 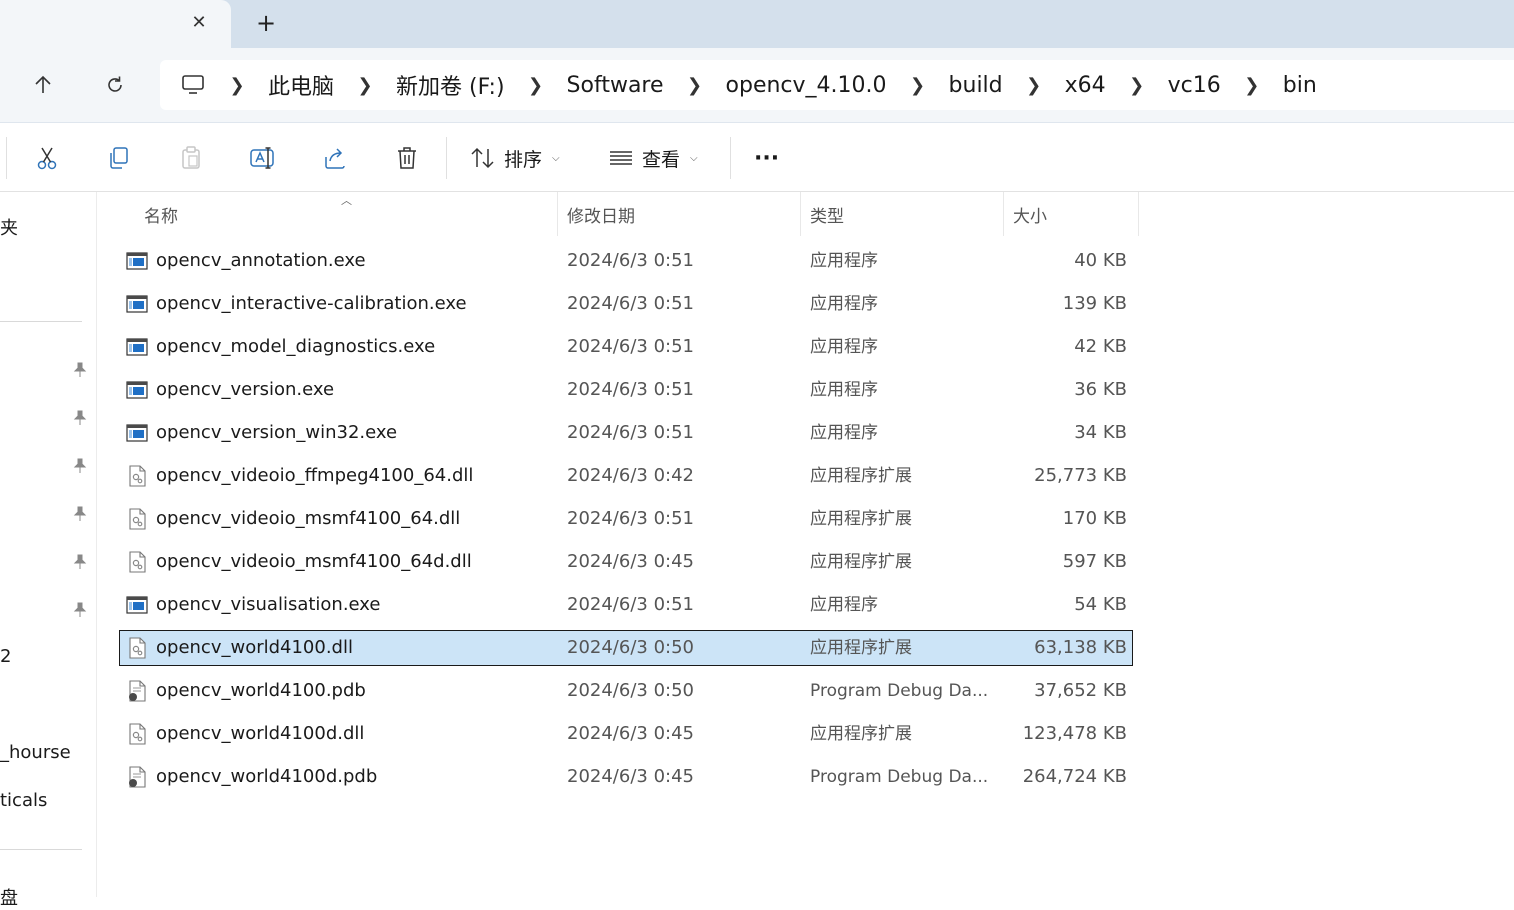 What do you see at coordinates (5, 656) in the screenshot?
I see `nav-item-label: 2` at bounding box center [5, 656].